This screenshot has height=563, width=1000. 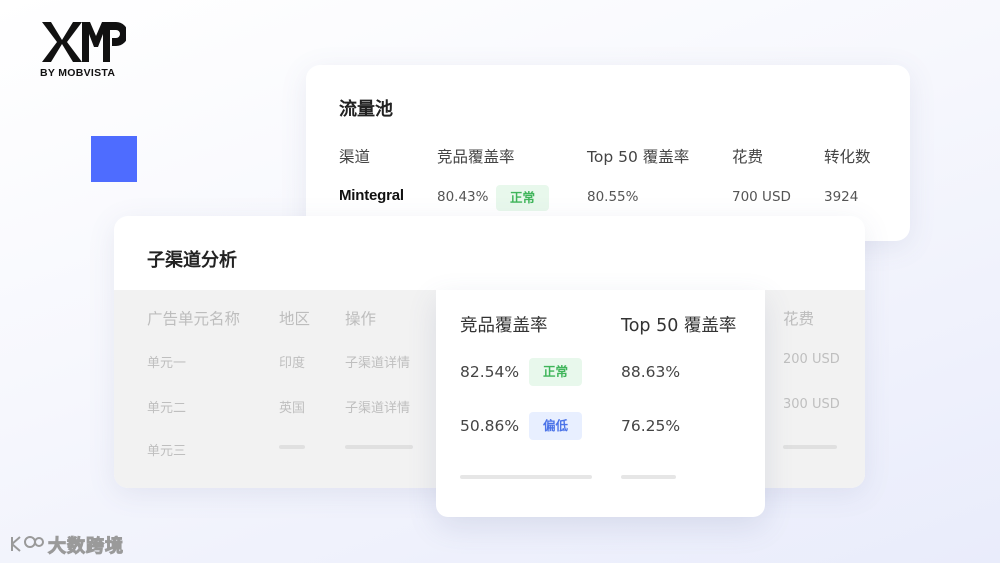 What do you see at coordinates (556, 426) in the screenshot?
I see `status-badge: 偏低` at bounding box center [556, 426].